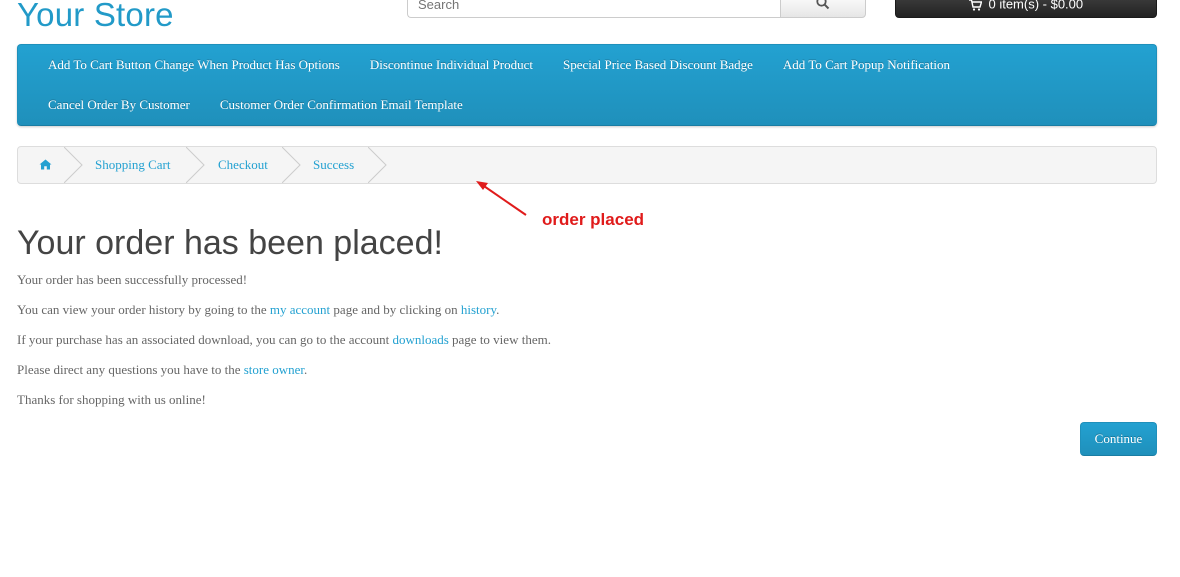  What do you see at coordinates (478, 309) in the screenshot?
I see `history-link: history` at bounding box center [478, 309].